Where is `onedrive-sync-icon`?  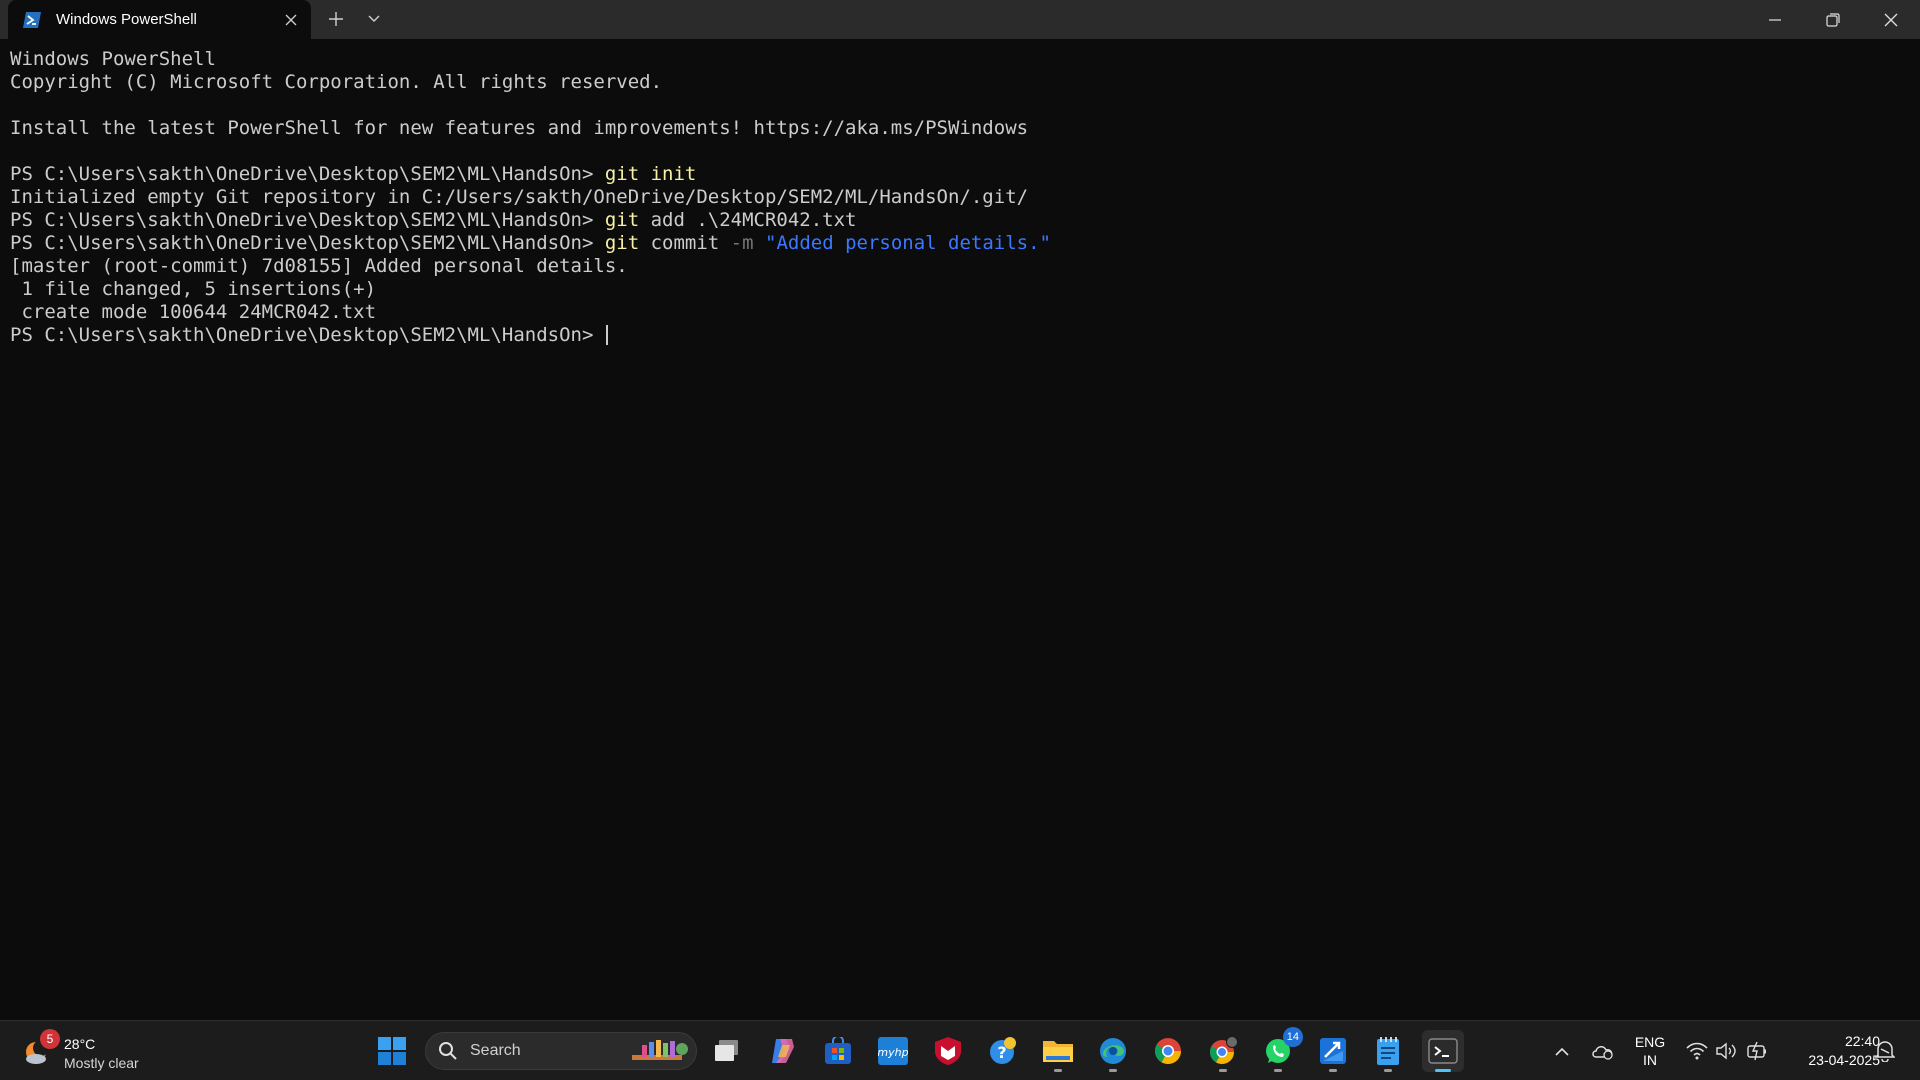 onedrive-sync-icon is located at coordinates (1602, 1053).